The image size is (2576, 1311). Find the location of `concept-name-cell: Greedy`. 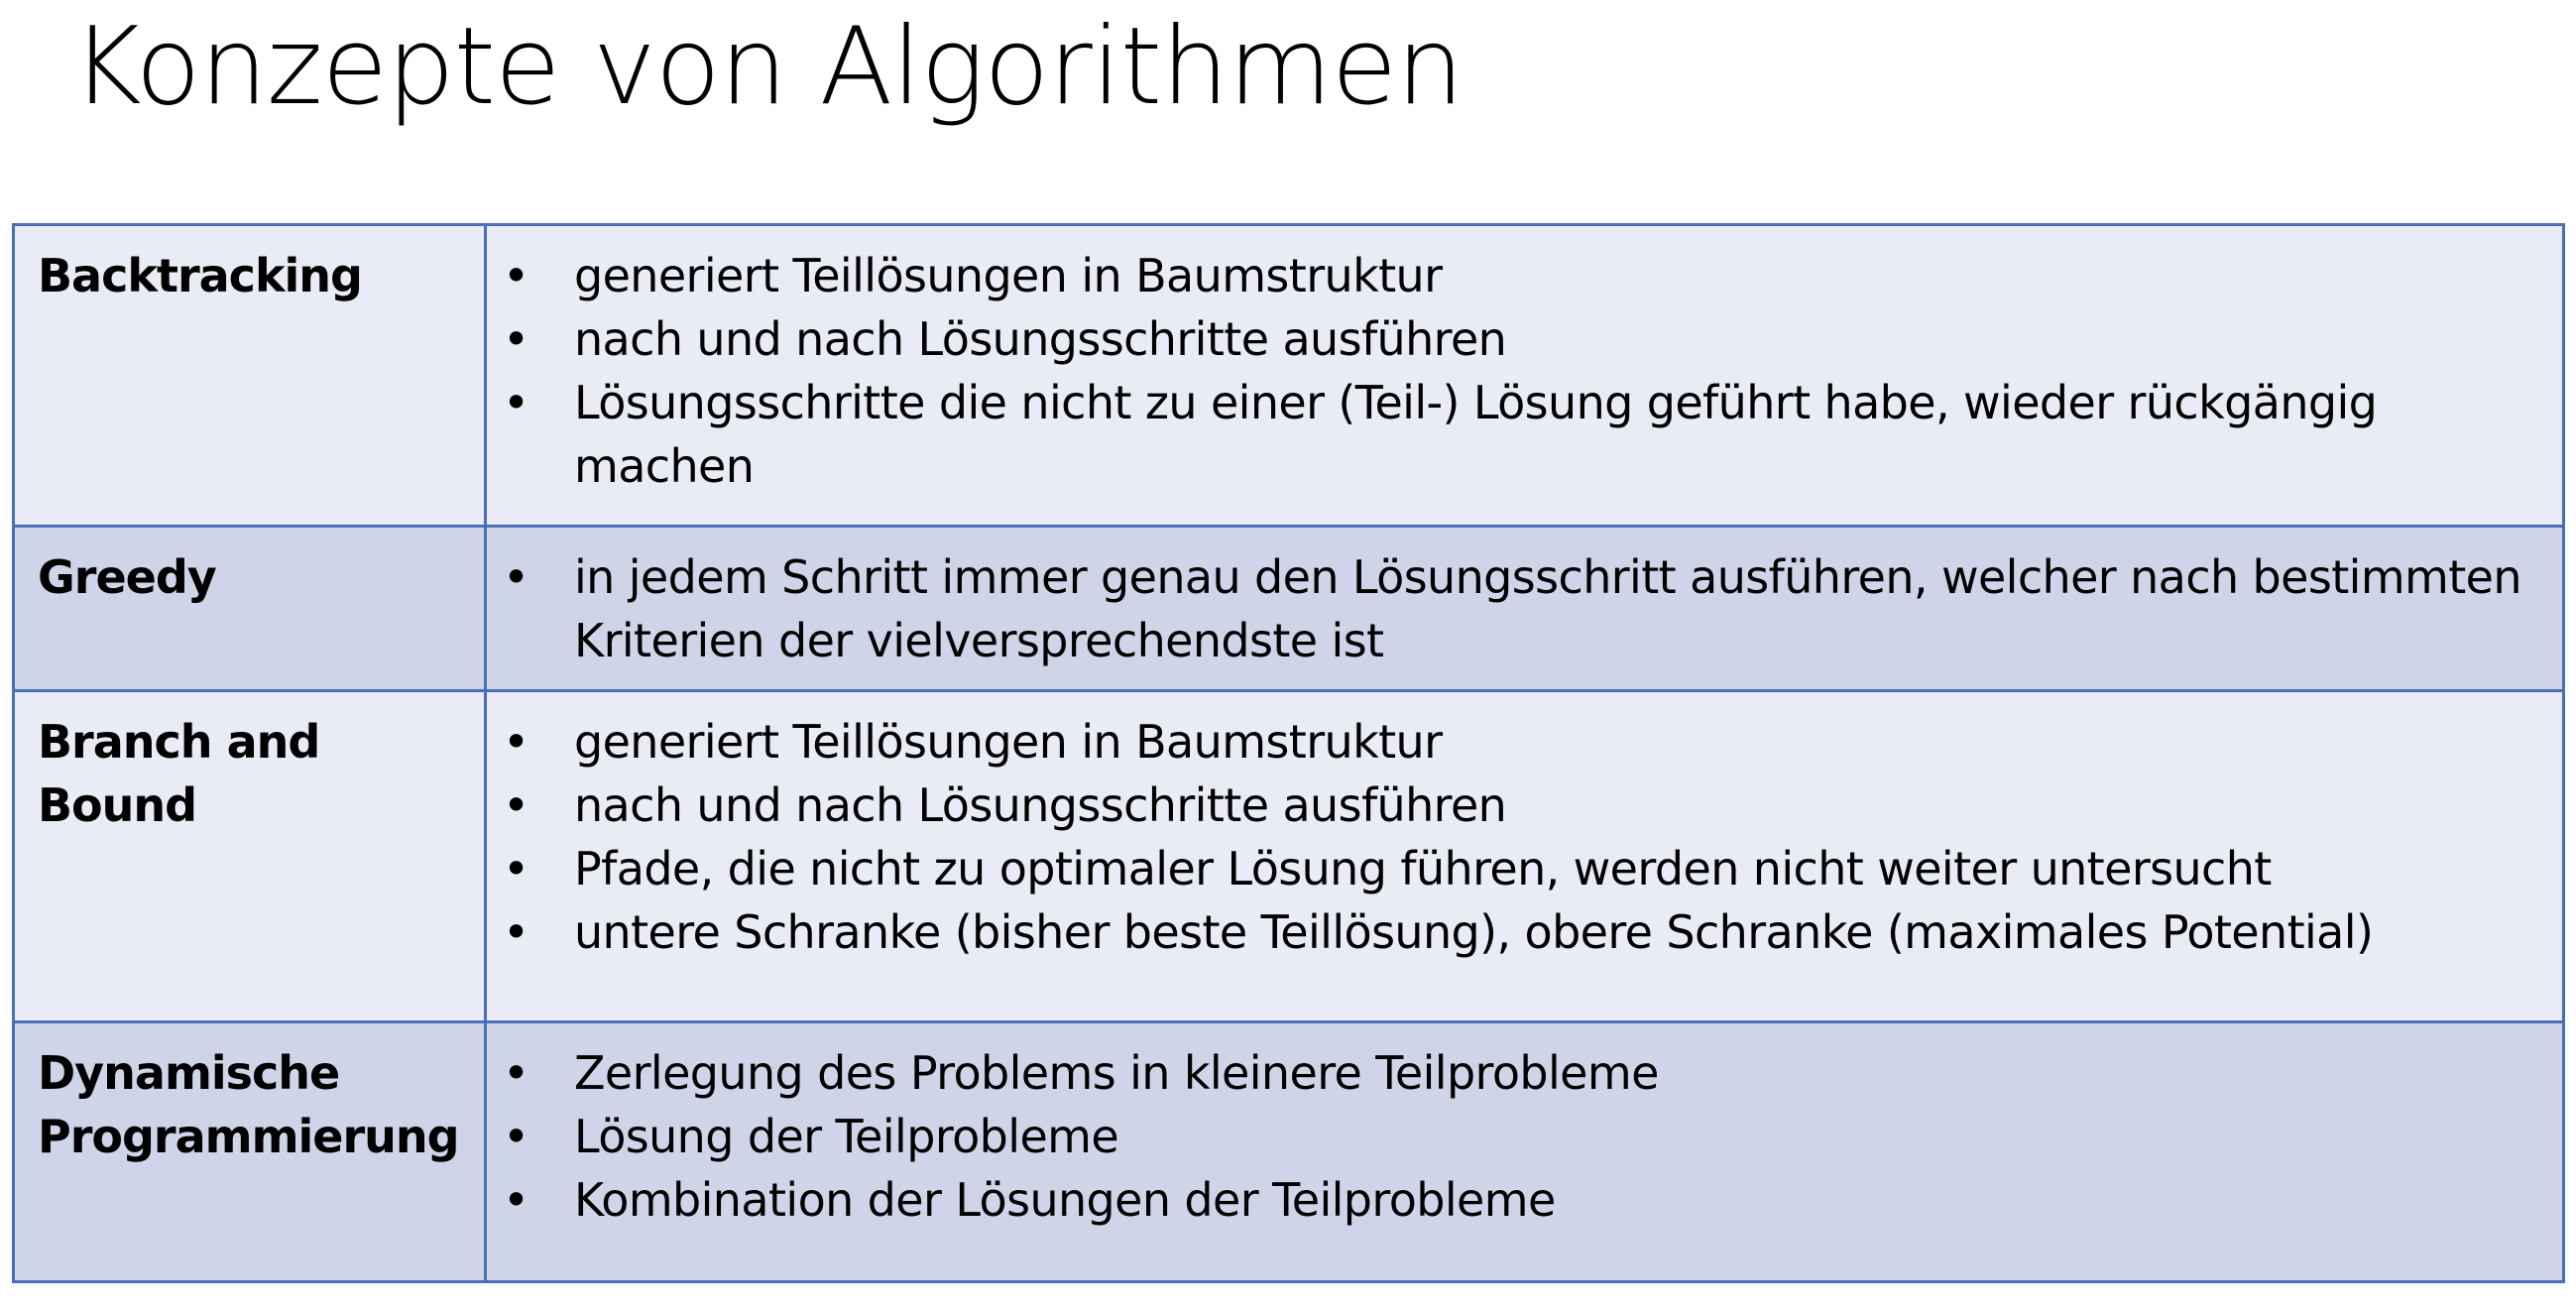

concept-name-cell: Greedy is located at coordinates (250, 609).